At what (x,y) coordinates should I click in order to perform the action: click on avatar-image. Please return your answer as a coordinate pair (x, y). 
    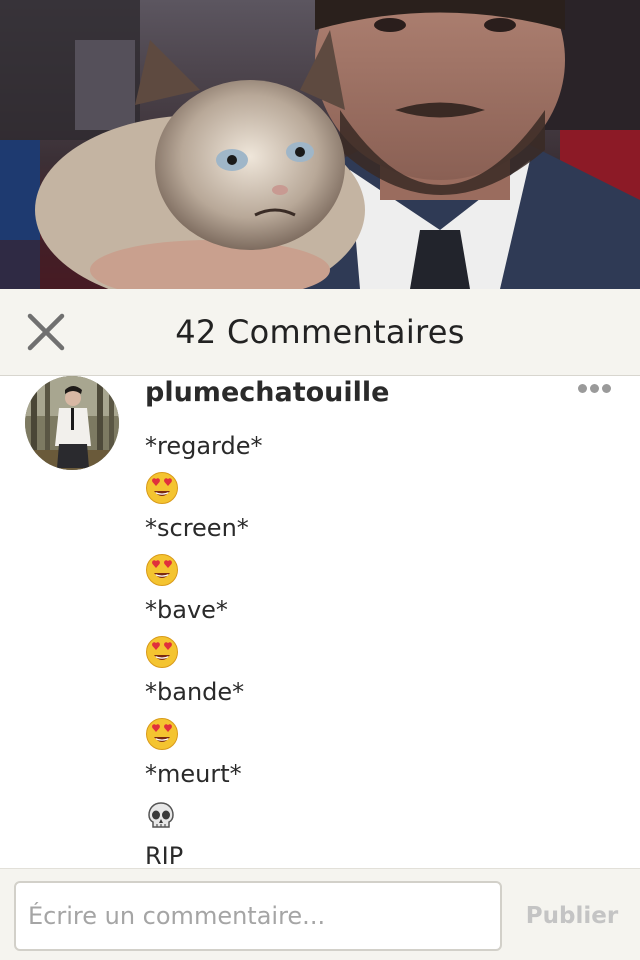
    Looking at the image, I should click on (72, 423).